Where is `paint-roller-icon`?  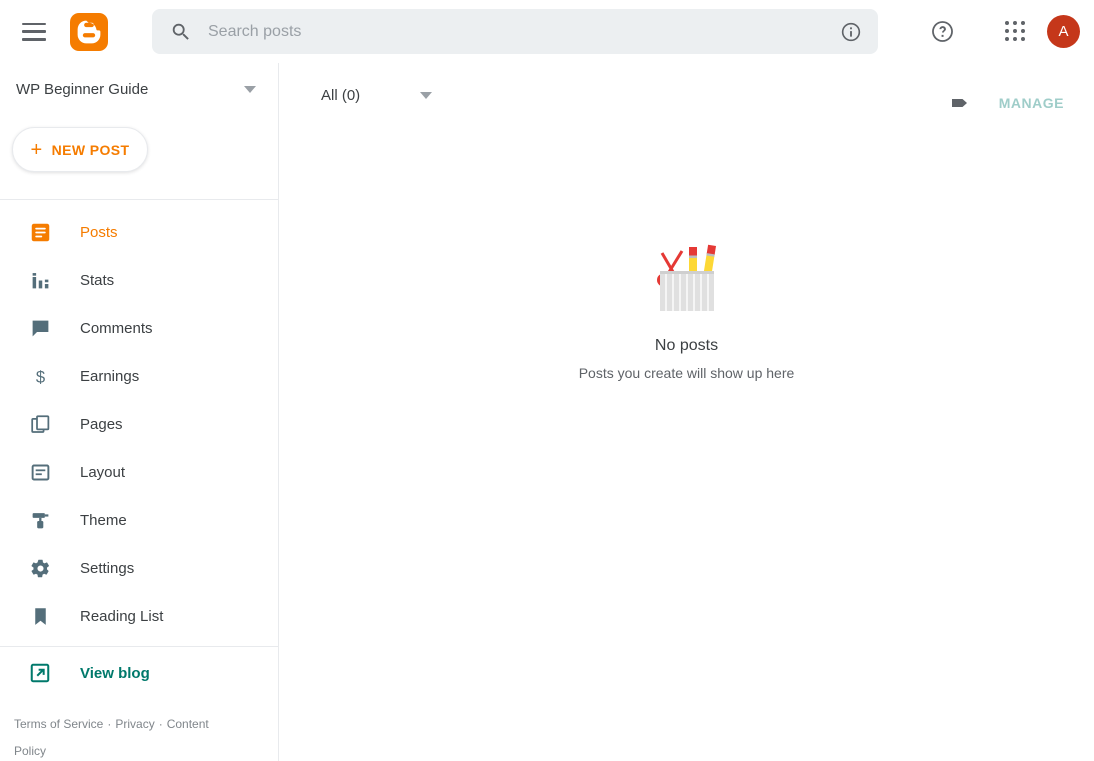
paint-roller-icon is located at coordinates (40, 520).